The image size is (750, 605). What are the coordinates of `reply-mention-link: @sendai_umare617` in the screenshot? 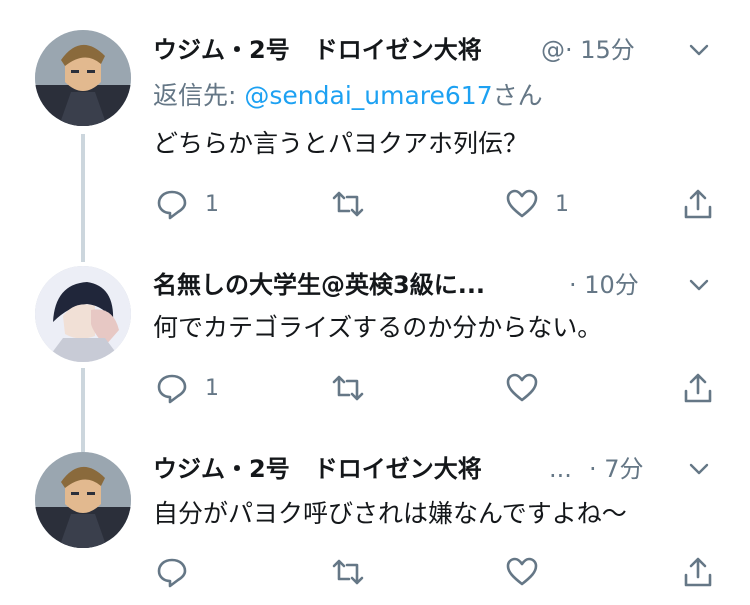 It's located at (368, 95).